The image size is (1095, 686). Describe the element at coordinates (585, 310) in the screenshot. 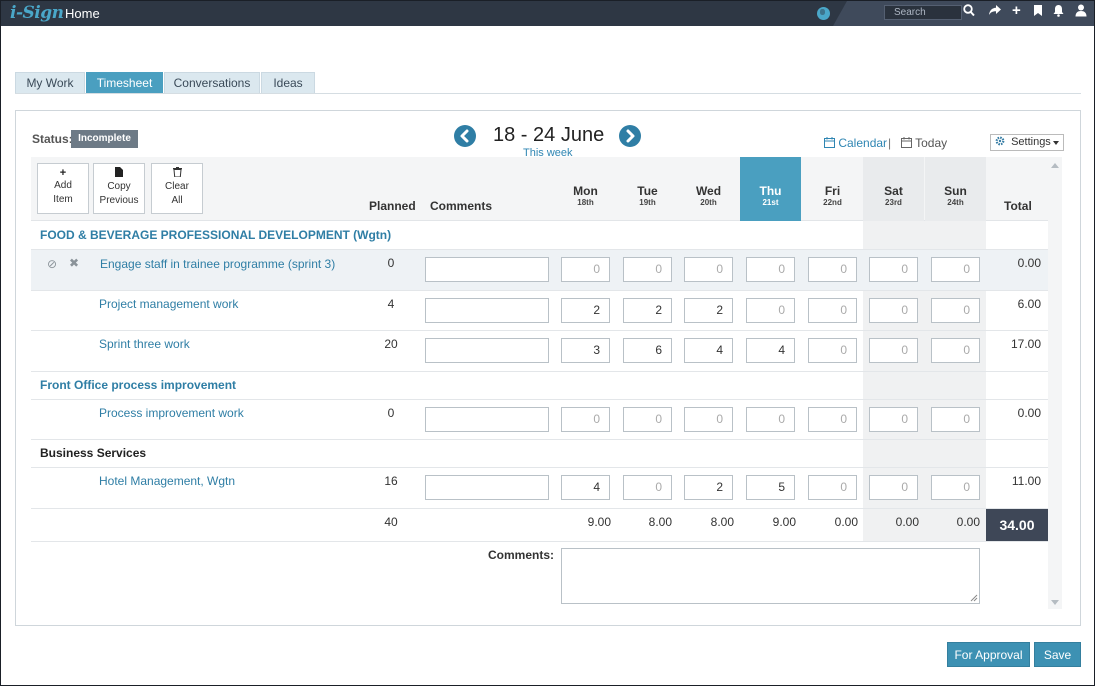

I see `hours-input-mon: 2` at that location.